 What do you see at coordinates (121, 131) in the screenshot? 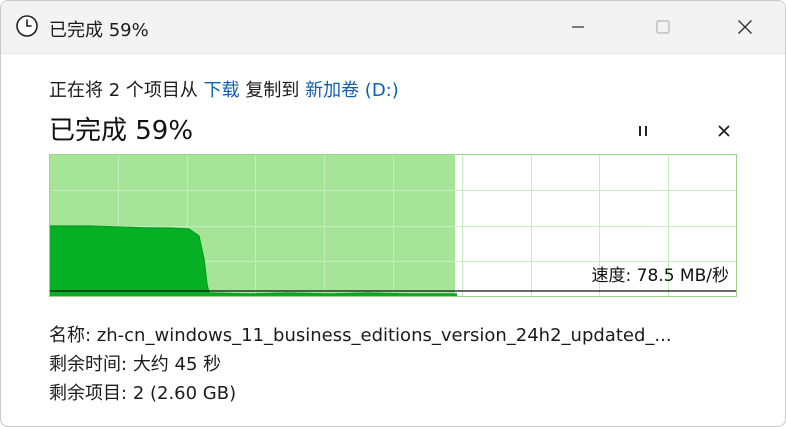
I see `progress-label: 已完成 59%` at bounding box center [121, 131].